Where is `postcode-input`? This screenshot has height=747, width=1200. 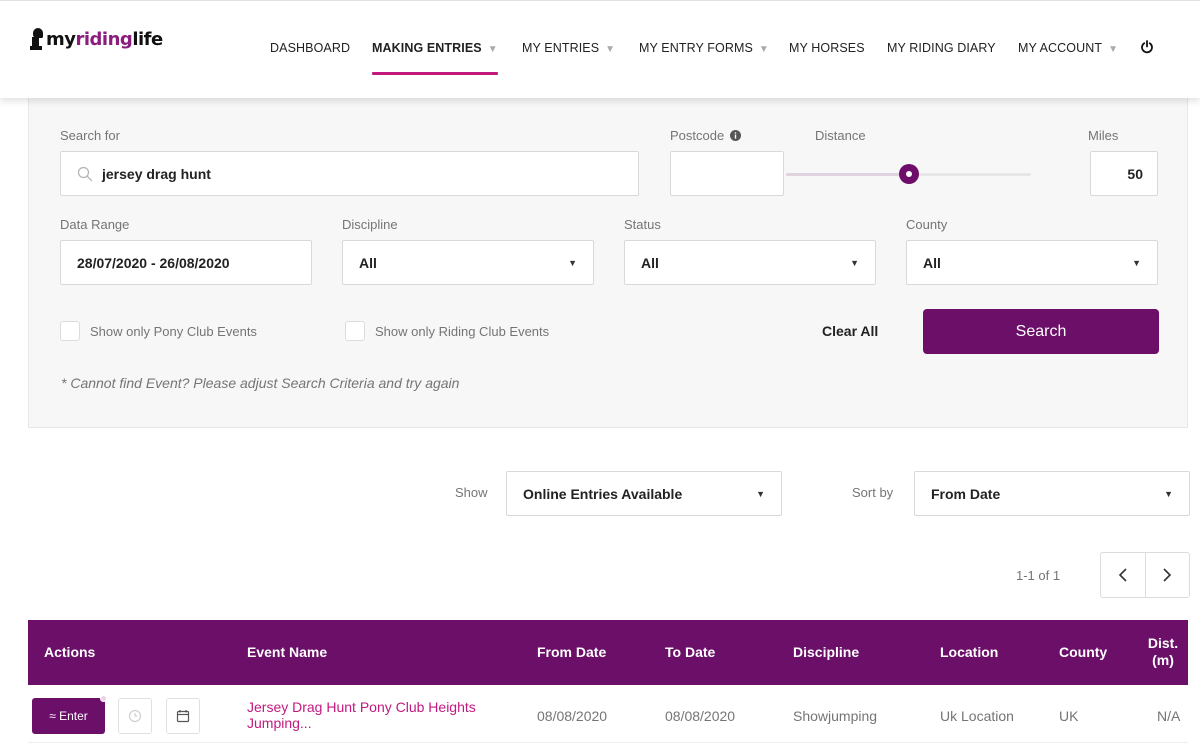 postcode-input is located at coordinates (727, 173).